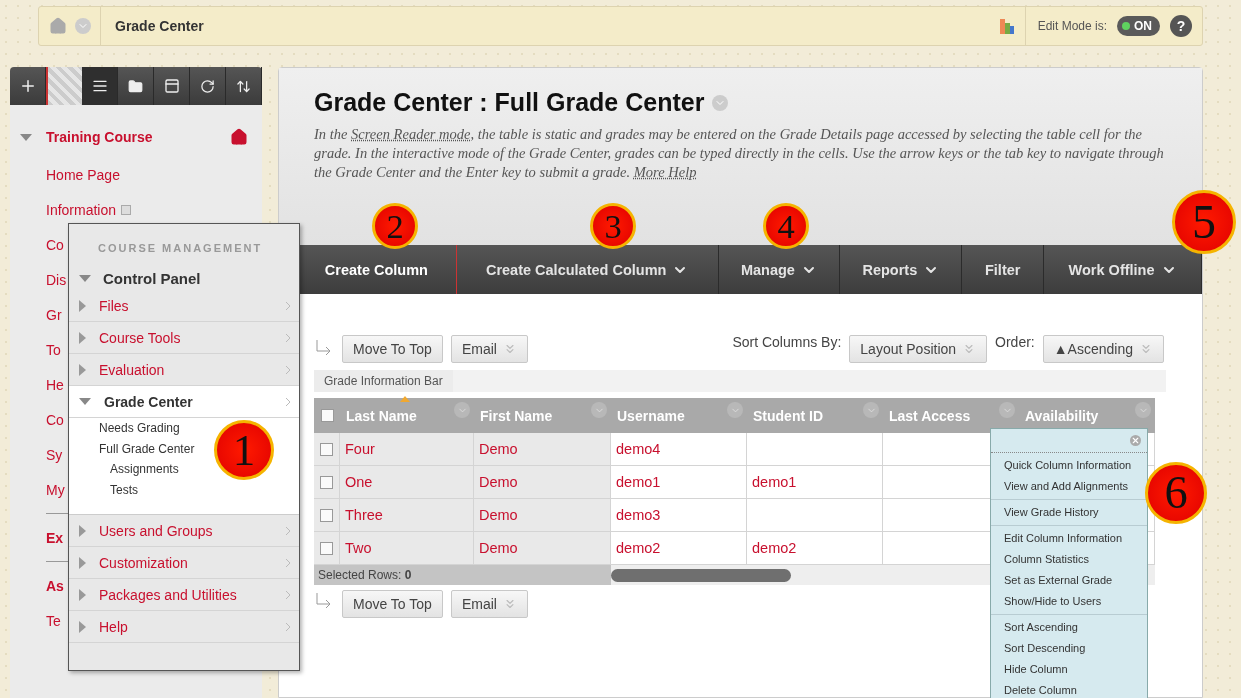 The image size is (1241, 698). What do you see at coordinates (679, 449) in the screenshot?
I see `table-cell: demo4` at bounding box center [679, 449].